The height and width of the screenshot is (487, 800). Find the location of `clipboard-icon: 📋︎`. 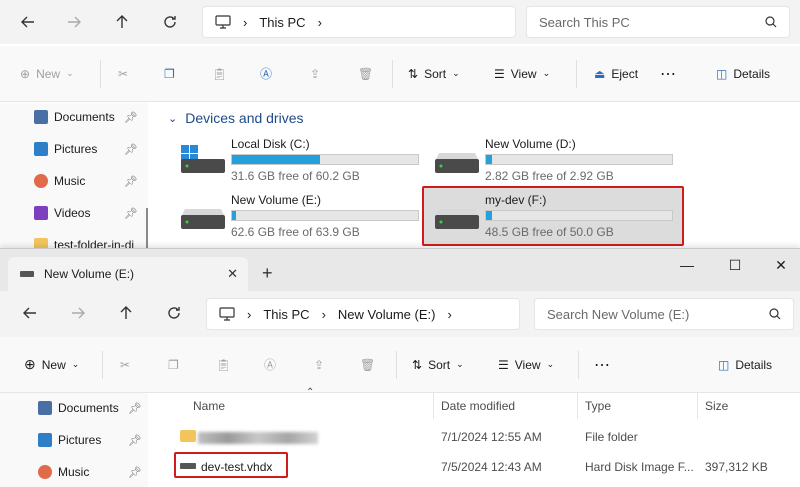

clipboard-icon: 📋︎ is located at coordinates (224, 364).